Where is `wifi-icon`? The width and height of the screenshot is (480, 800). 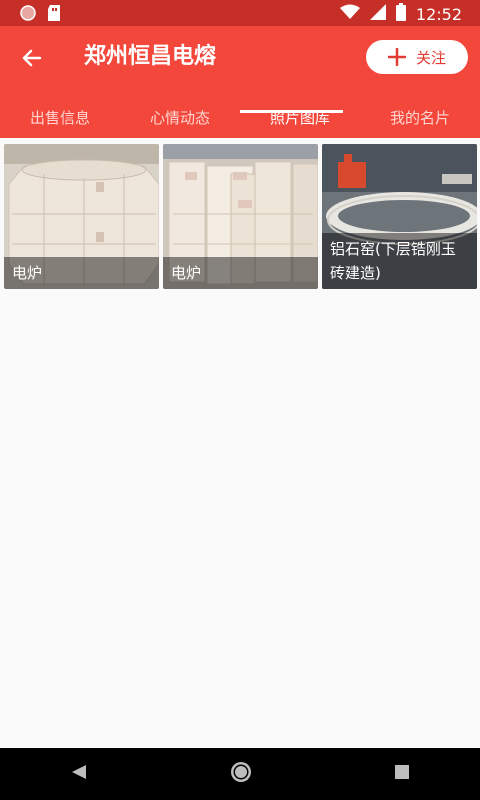
wifi-icon is located at coordinates (349, 14).